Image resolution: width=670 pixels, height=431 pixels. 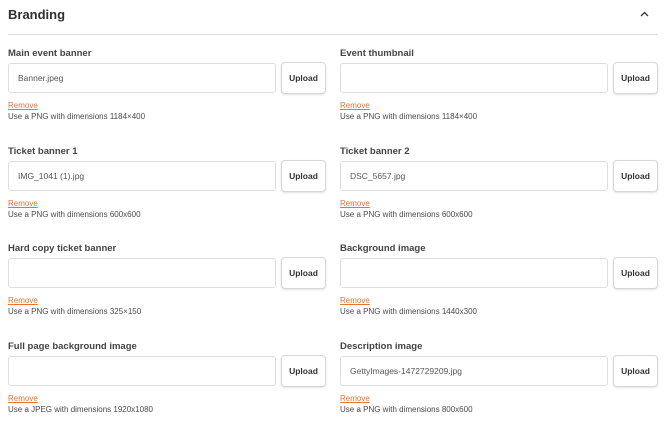 I want to click on dimensions-hint: Use a PNG with dimensions 1440x300, so click(x=408, y=311).